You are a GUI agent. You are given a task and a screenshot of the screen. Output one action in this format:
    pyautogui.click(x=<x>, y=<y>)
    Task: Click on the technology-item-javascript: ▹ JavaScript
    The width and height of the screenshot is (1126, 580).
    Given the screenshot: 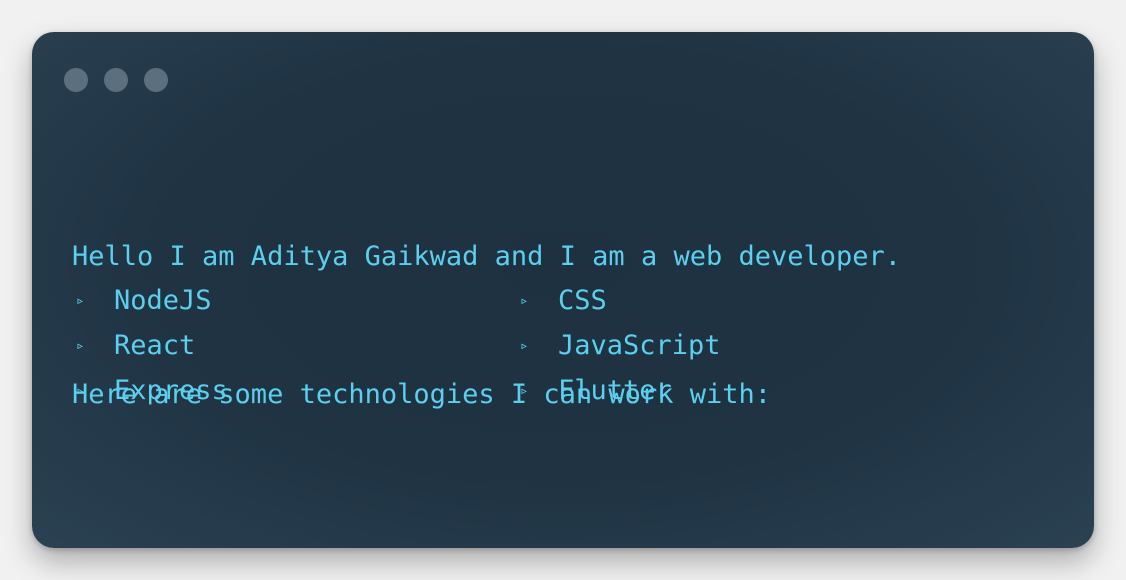 What is the action you would take?
    pyautogui.click(x=742, y=345)
    